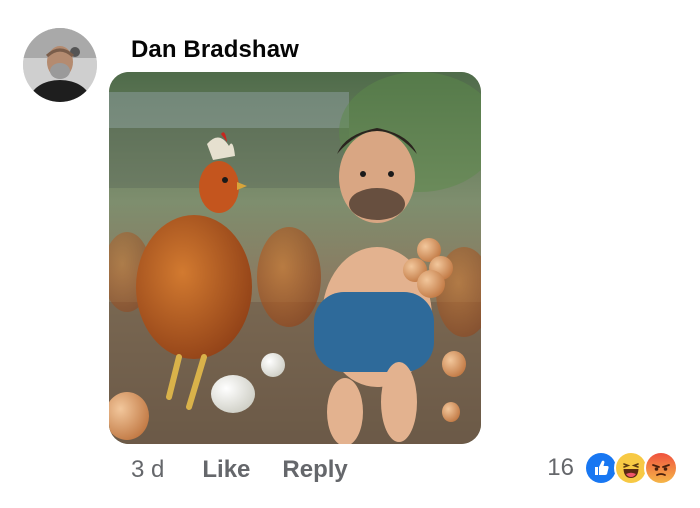 The image size is (700, 508). What do you see at coordinates (560, 468) in the screenshot?
I see `reaction-count: 16` at bounding box center [560, 468].